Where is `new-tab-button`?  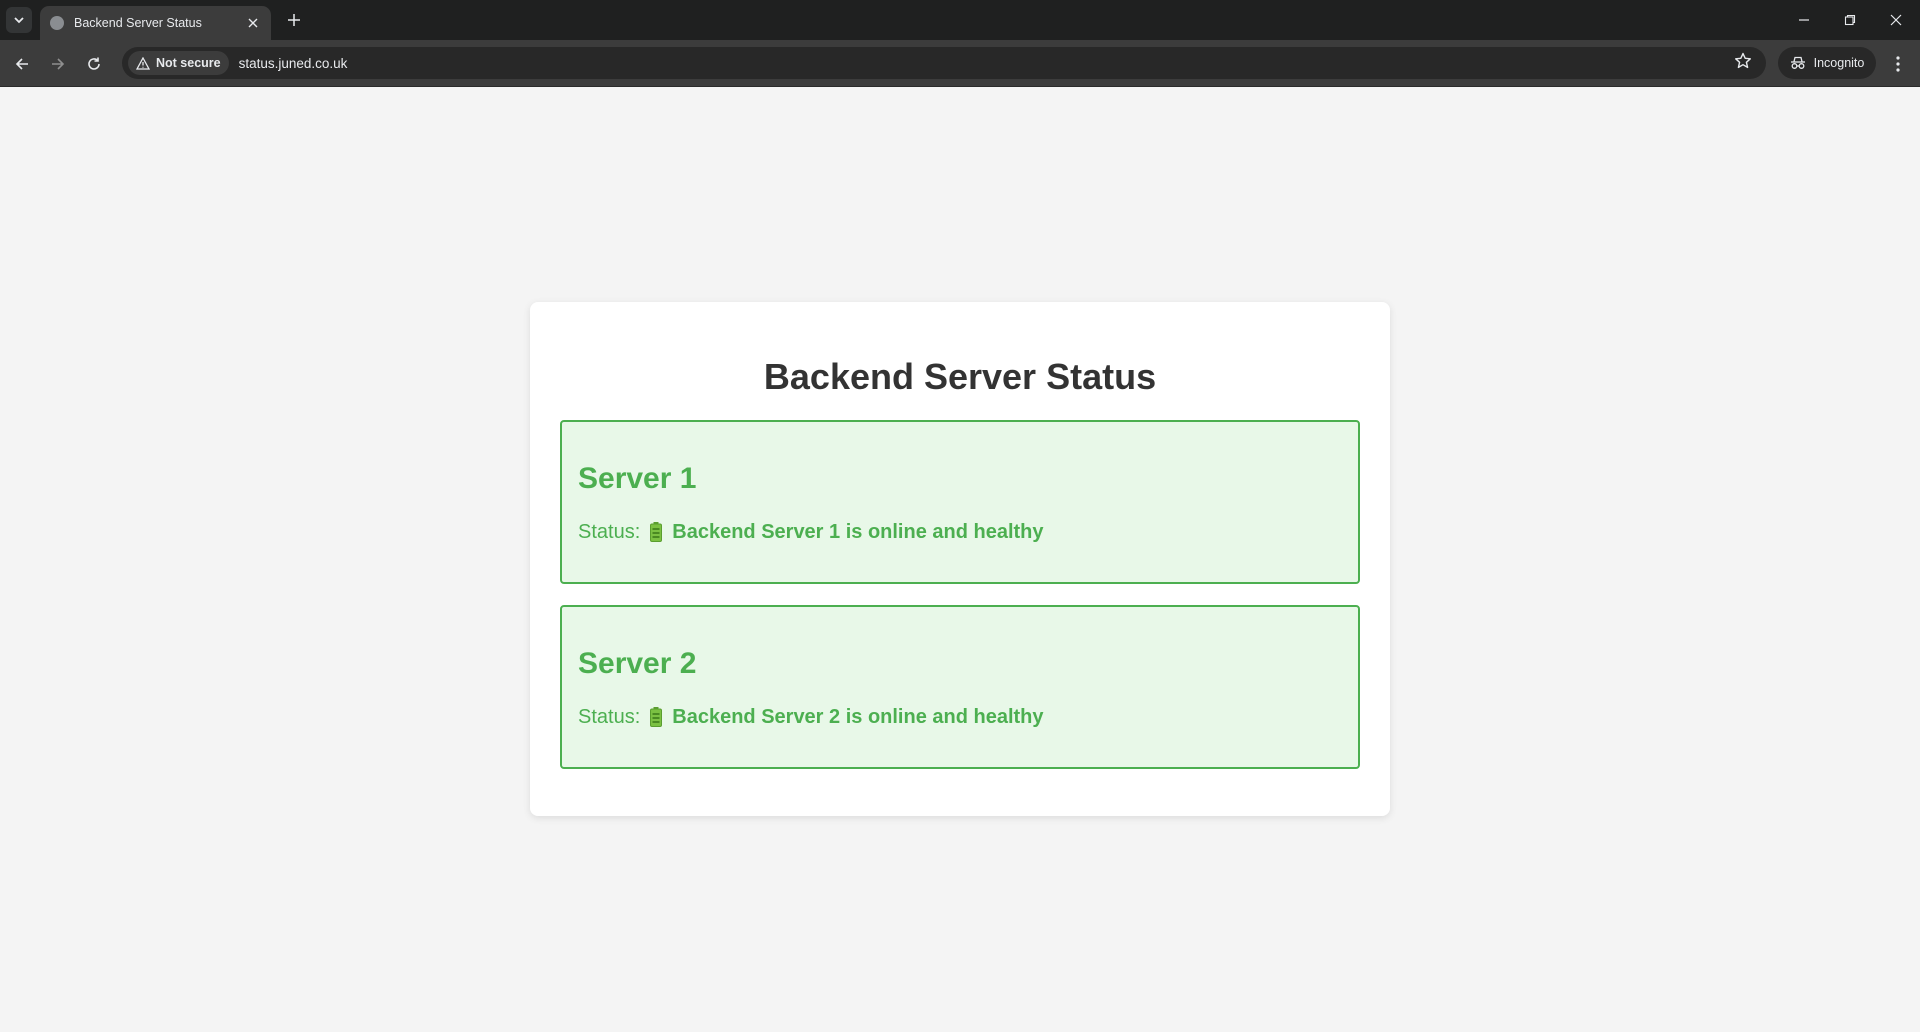
new-tab-button is located at coordinates (294, 20).